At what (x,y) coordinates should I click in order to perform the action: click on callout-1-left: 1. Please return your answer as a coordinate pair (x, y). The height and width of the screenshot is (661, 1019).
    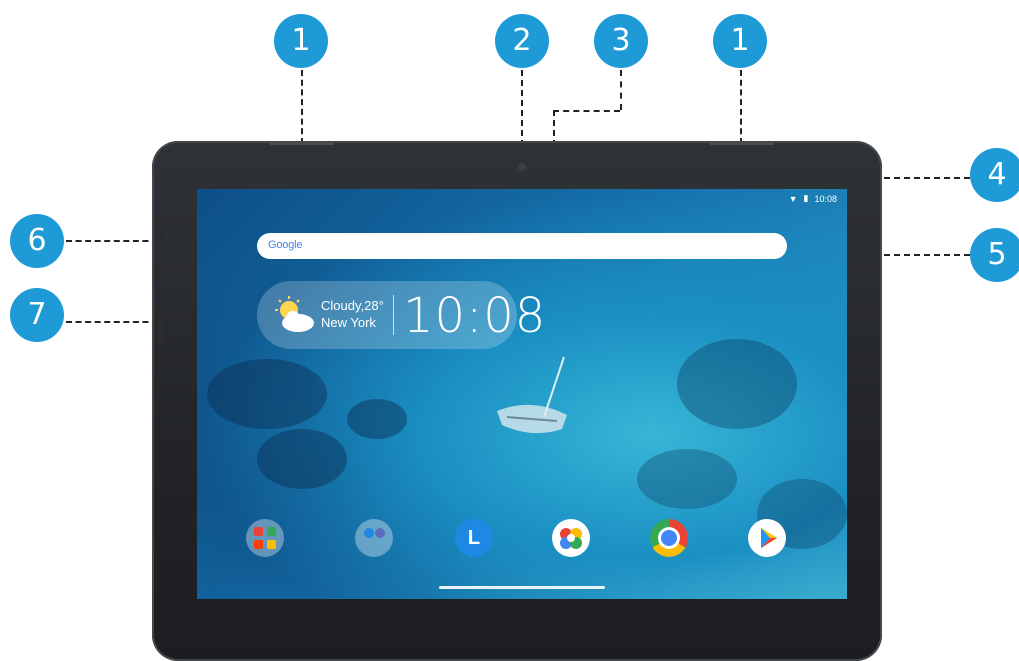
    Looking at the image, I should click on (301, 41).